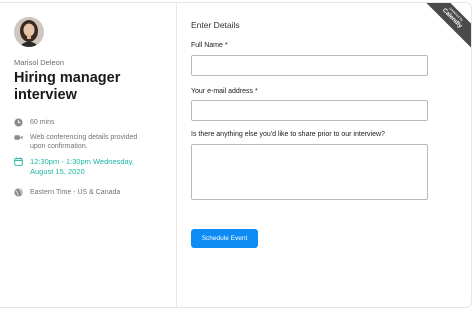  Describe the element at coordinates (18, 122) in the screenshot. I see `clock-icon` at that location.